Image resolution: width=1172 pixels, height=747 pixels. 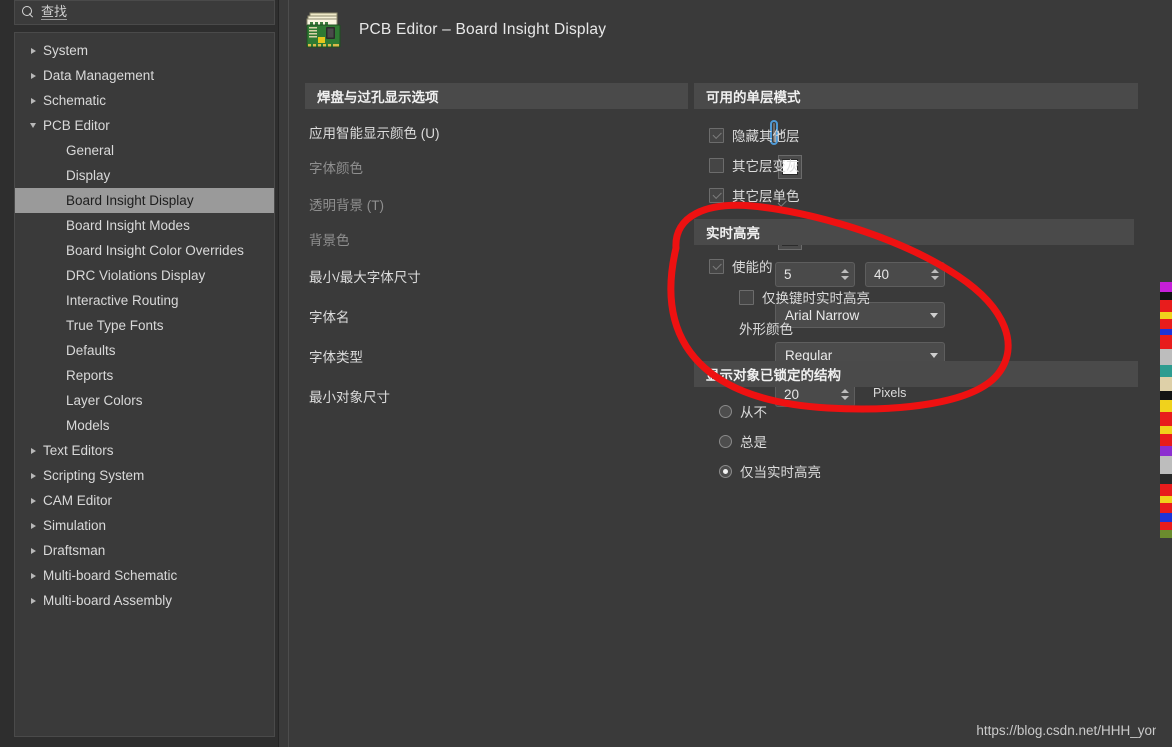 I want to click on sidebar-item-display: Display, so click(x=144, y=175).